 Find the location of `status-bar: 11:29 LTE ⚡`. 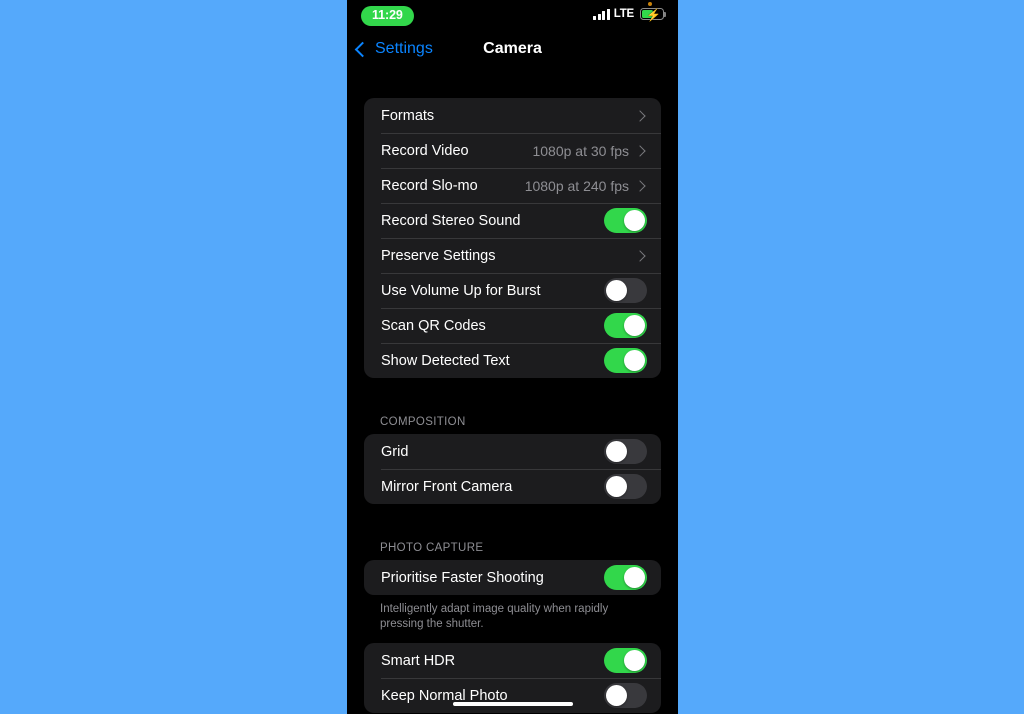

status-bar: 11:29 LTE ⚡ is located at coordinates (512, 18).